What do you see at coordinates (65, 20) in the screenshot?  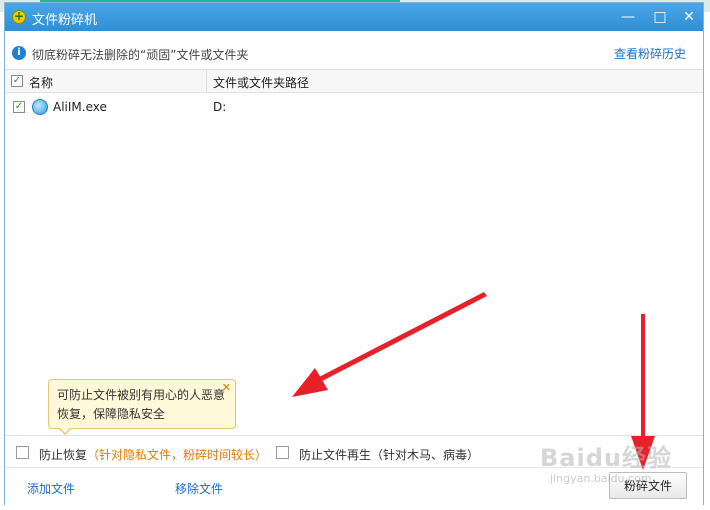 I see `window-title: 文件粉碎机` at bounding box center [65, 20].